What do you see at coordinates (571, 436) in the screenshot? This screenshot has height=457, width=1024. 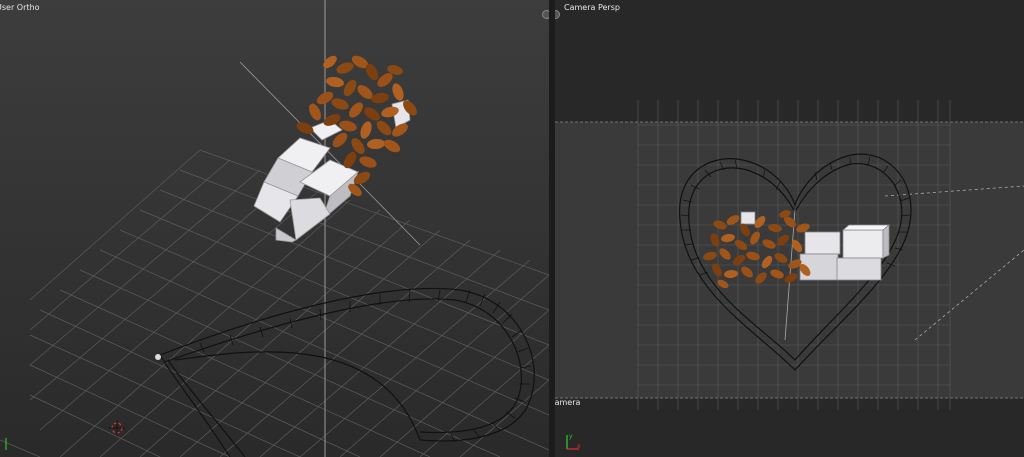 I see `svg-text: y` at bounding box center [571, 436].